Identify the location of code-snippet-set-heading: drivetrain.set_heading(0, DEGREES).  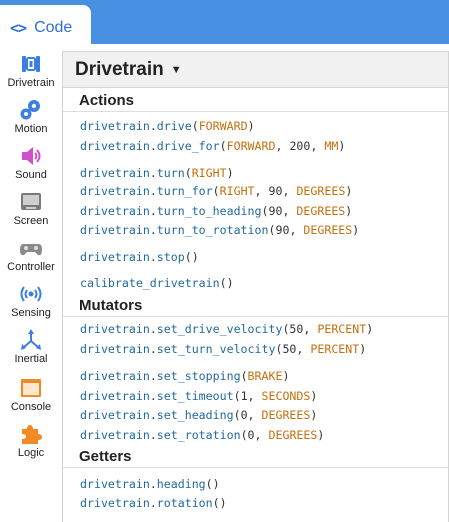
(198, 415).